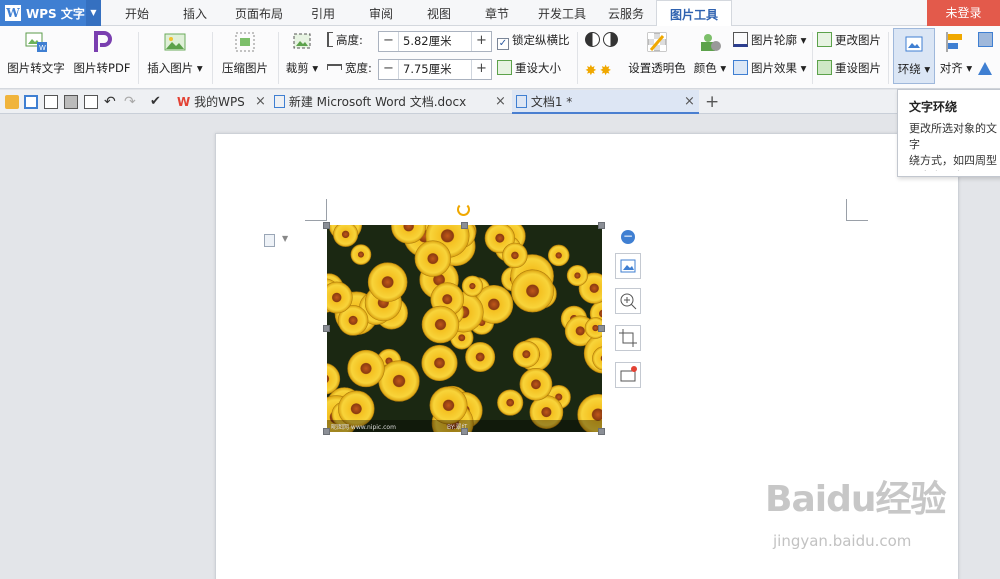 The image size is (1000, 579). Describe the element at coordinates (628, 301) in the screenshot. I see `zoom-picture-button` at that location.